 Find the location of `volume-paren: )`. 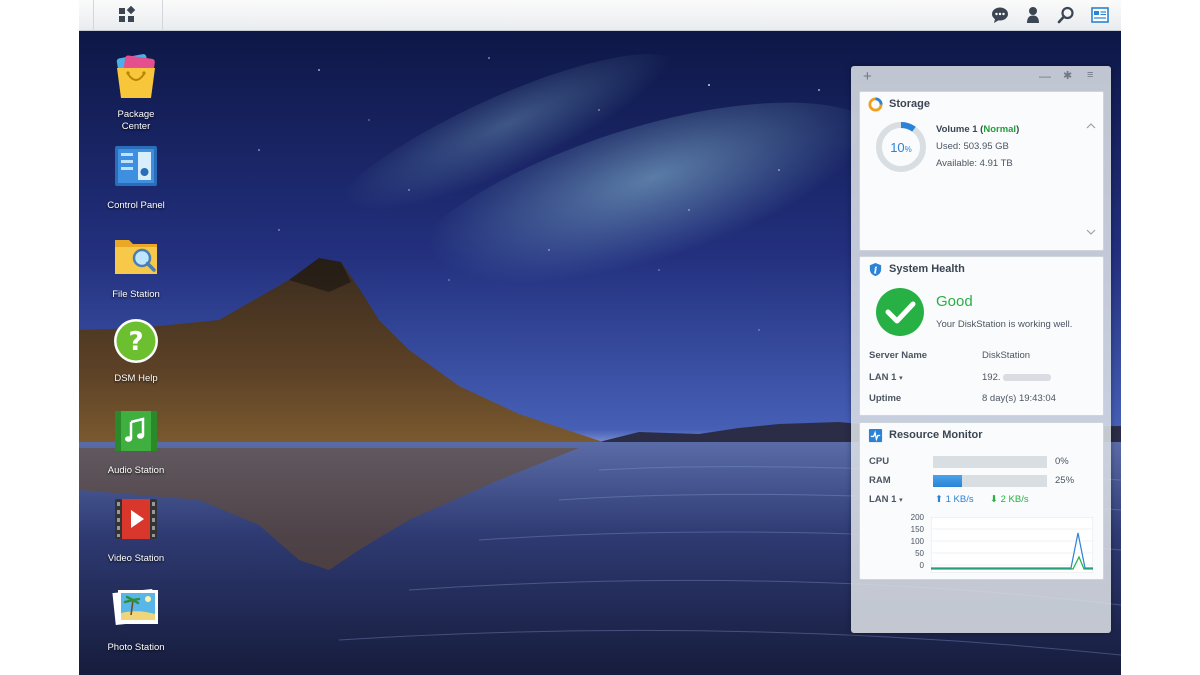

volume-paren: ) is located at coordinates (1018, 129).